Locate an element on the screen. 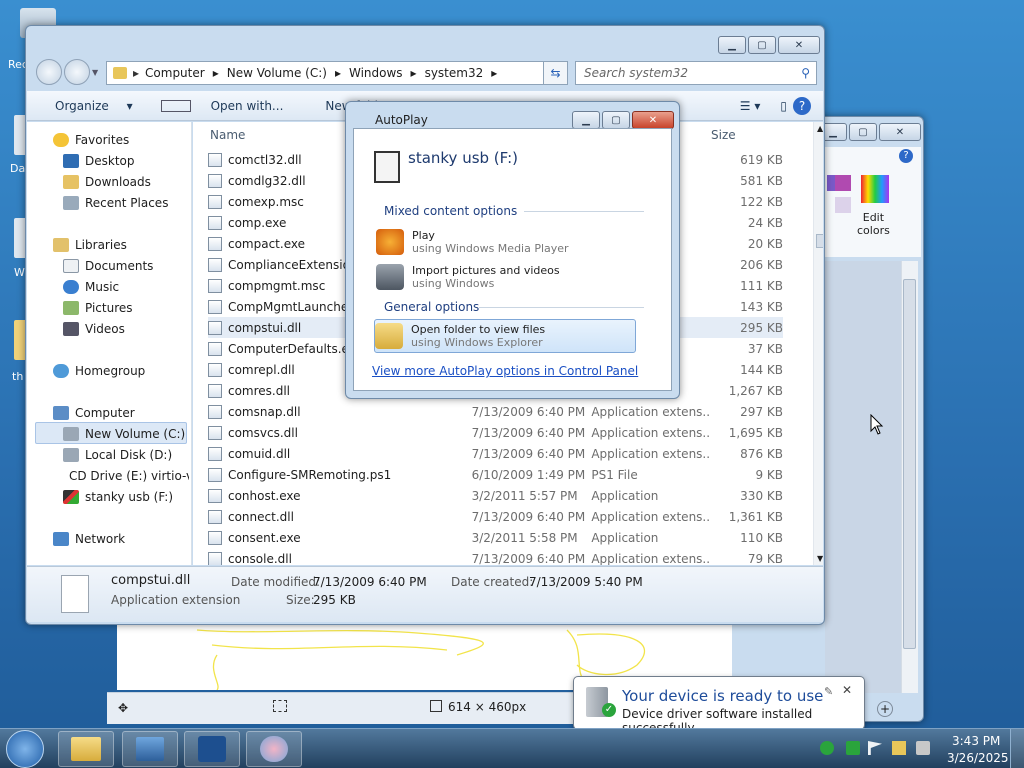  file-list-scrollbar: ▲ ▼ is located at coordinates (818, 343).